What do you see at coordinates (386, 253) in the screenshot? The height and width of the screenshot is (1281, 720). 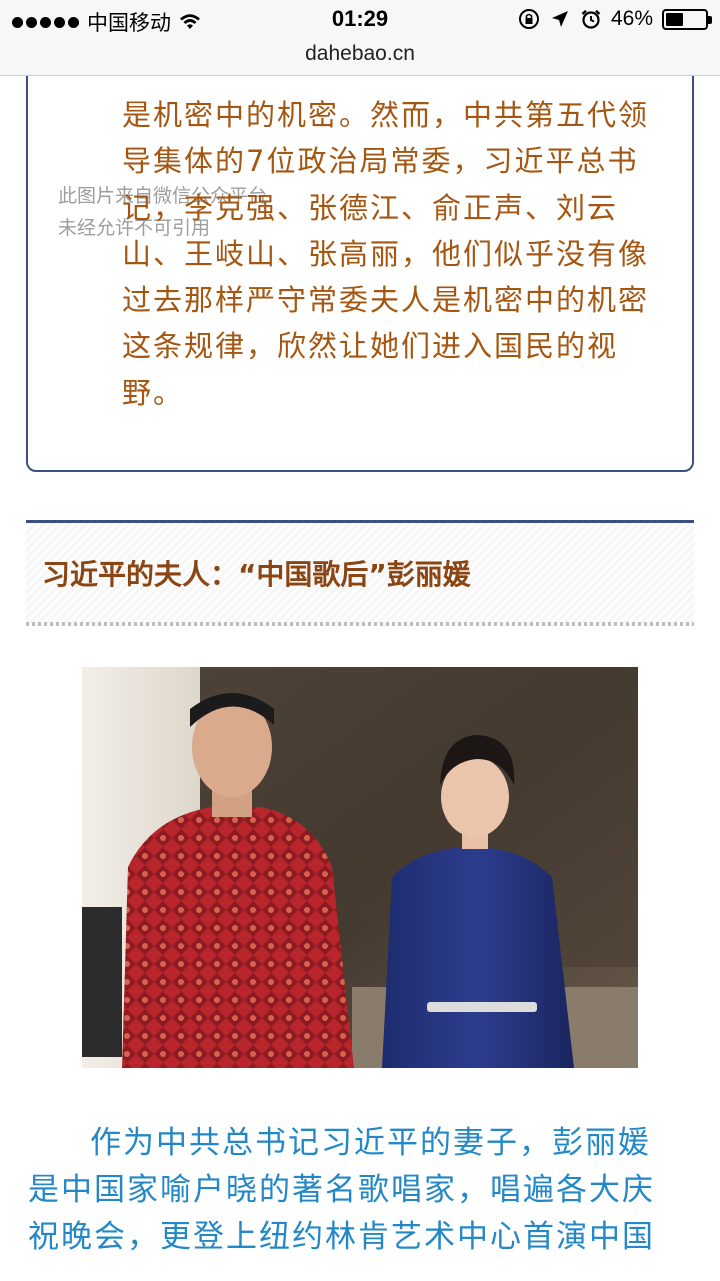 I see `quote-line: 山、王岐山、张高丽，他们似乎没有像` at bounding box center [386, 253].